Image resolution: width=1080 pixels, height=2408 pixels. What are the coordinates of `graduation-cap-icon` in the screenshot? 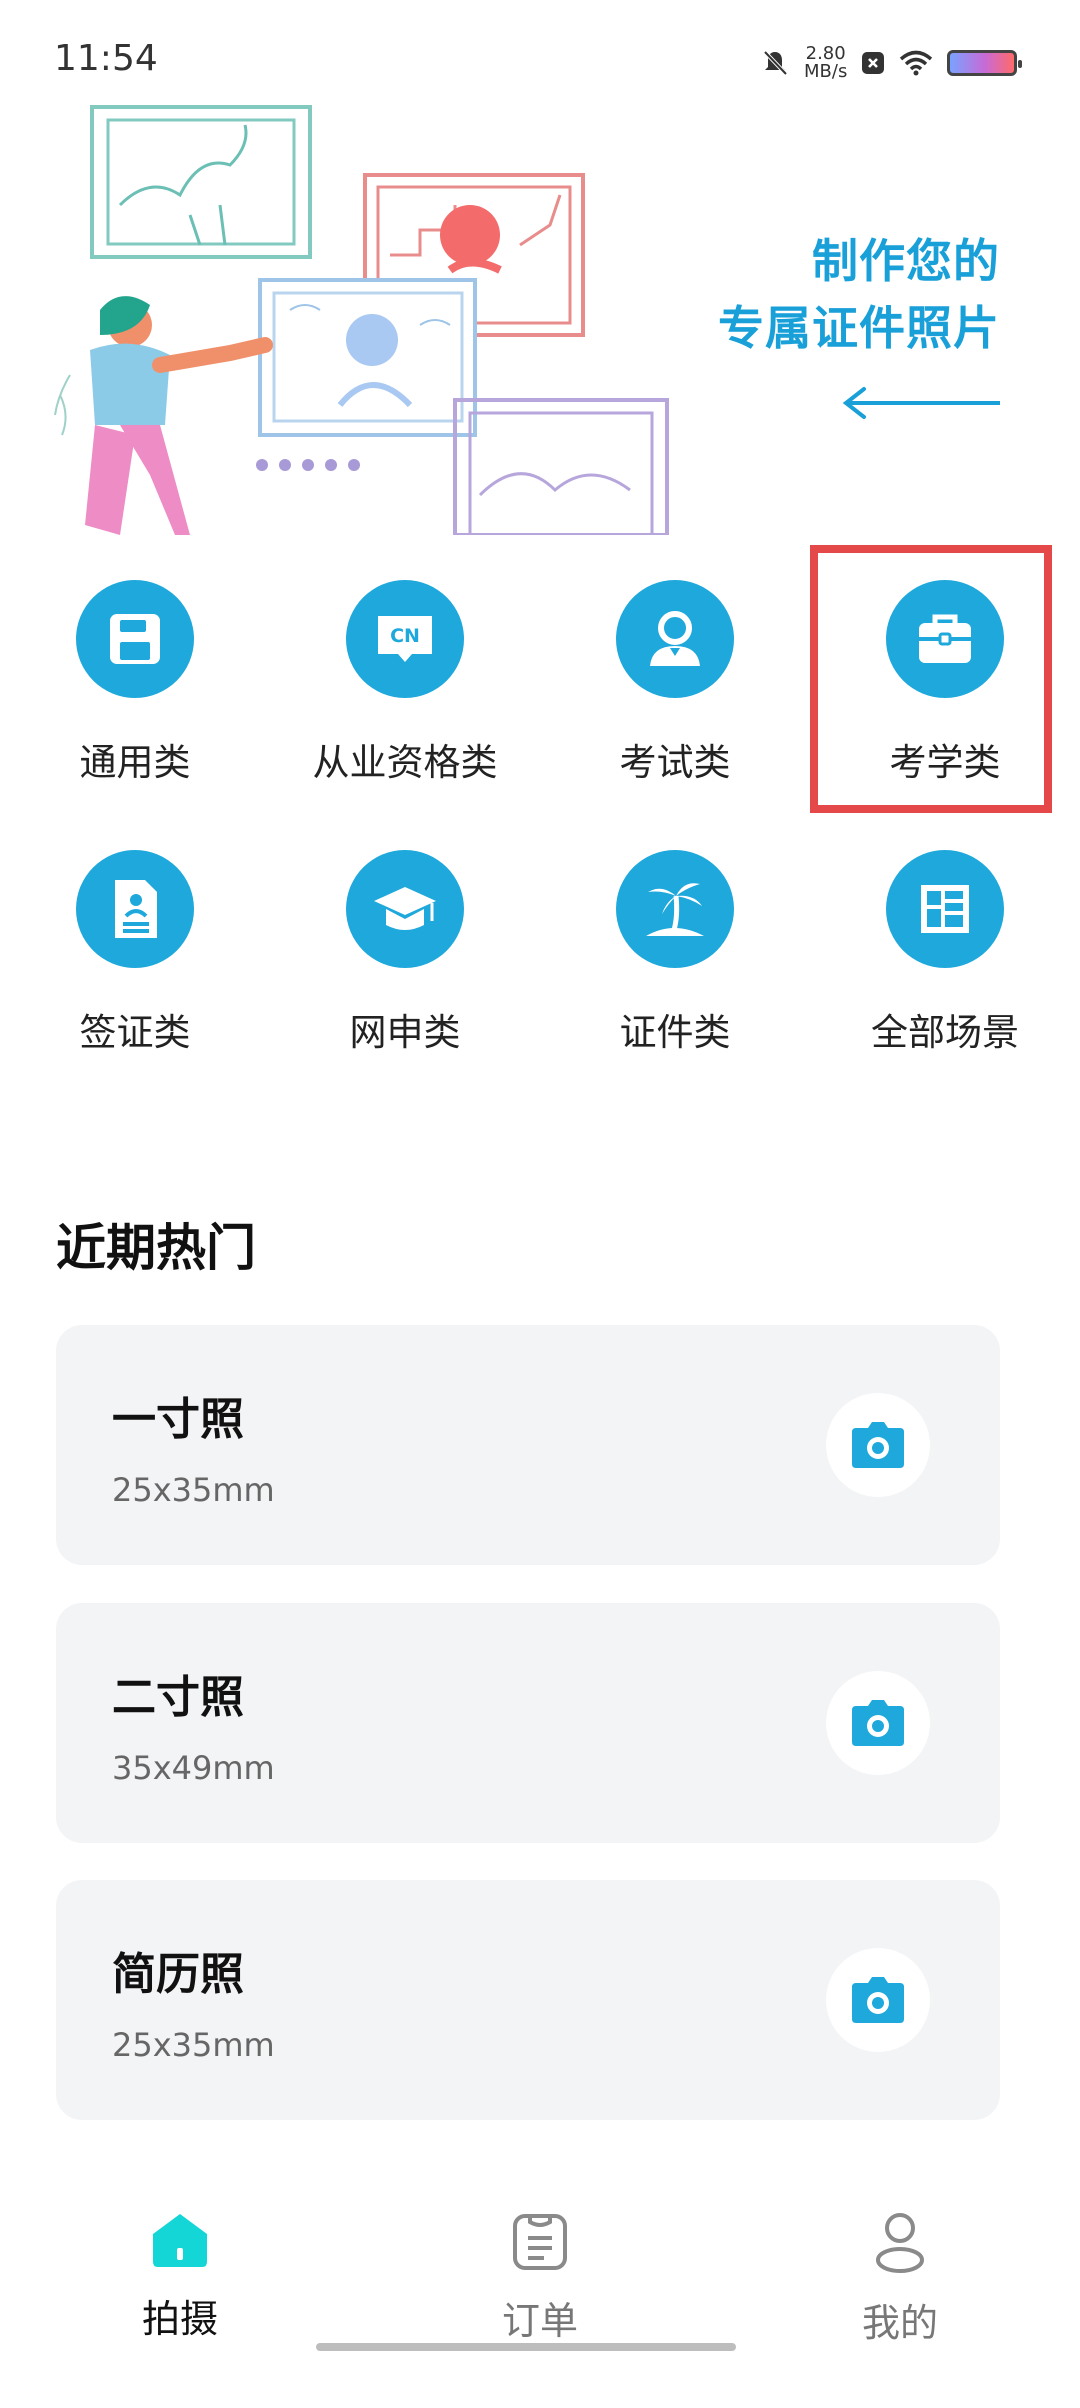 It's located at (405, 909).